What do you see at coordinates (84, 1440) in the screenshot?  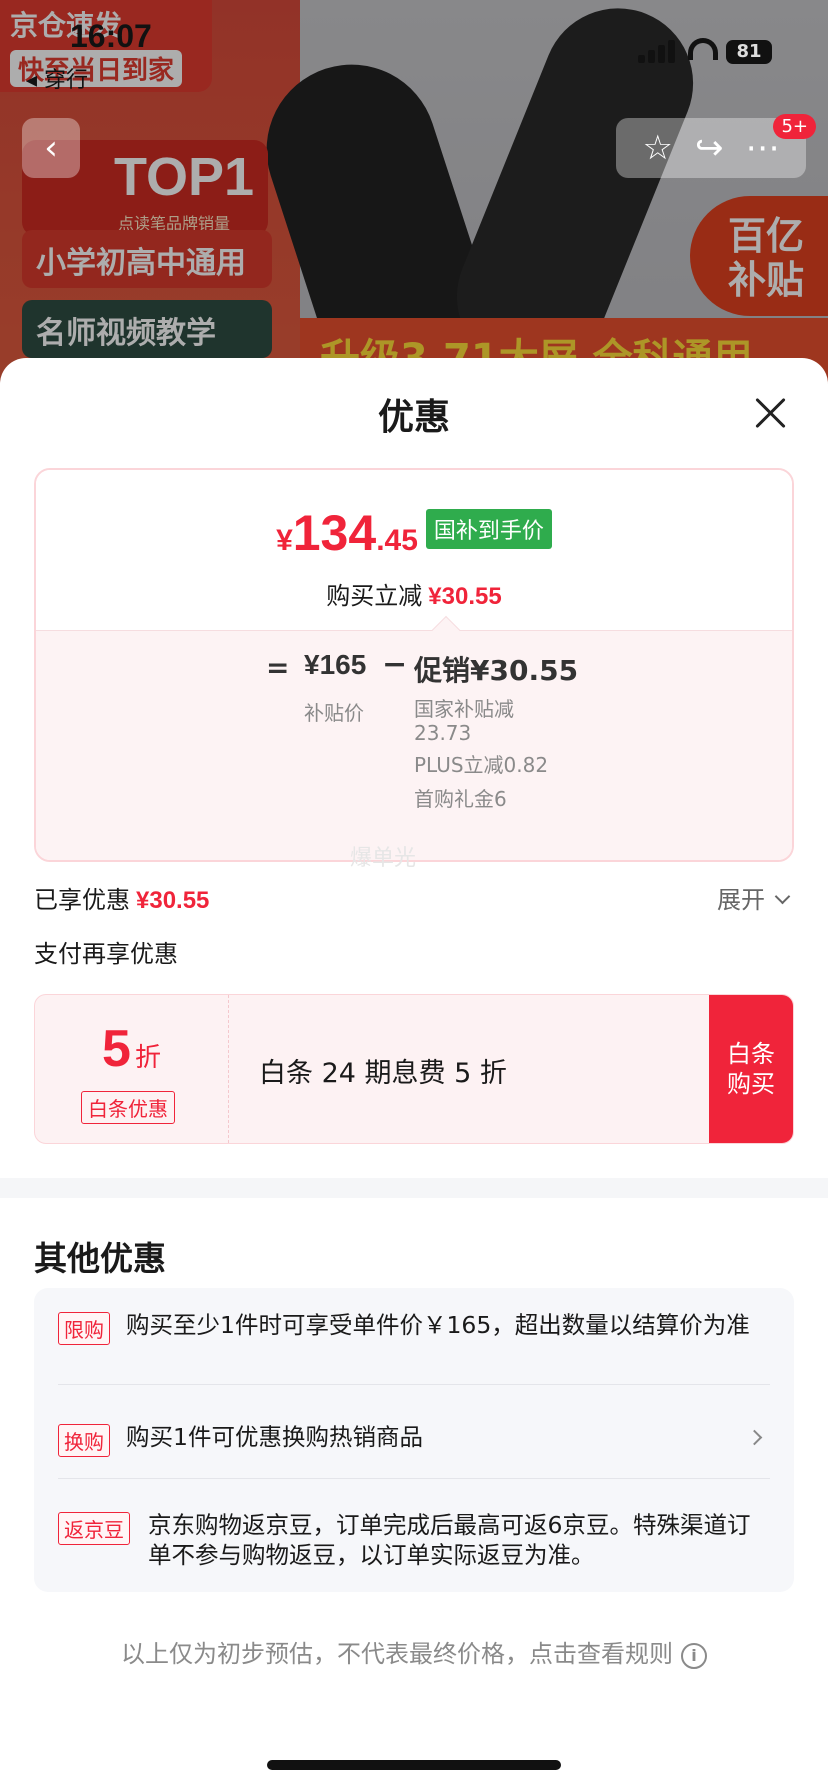 I see `offer-label: 换购` at bounding box center [84, 1440].